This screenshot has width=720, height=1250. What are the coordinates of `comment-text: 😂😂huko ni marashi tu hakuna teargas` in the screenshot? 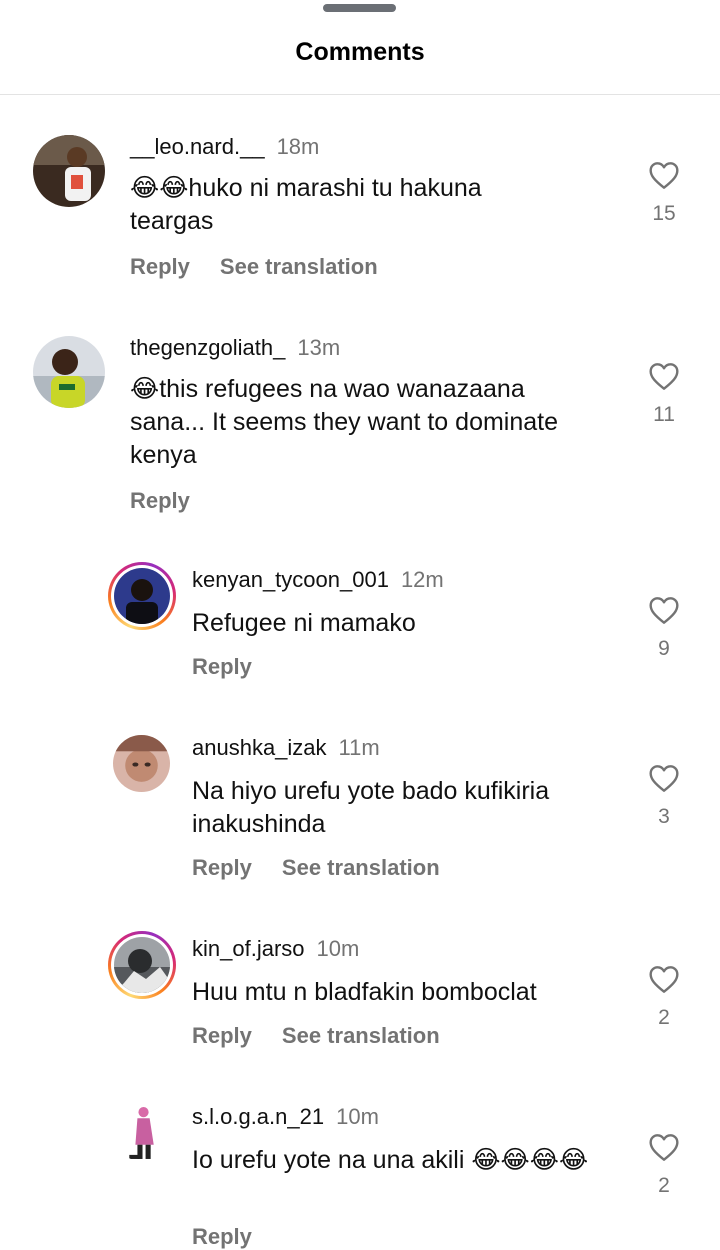 It's located at (306, 204).